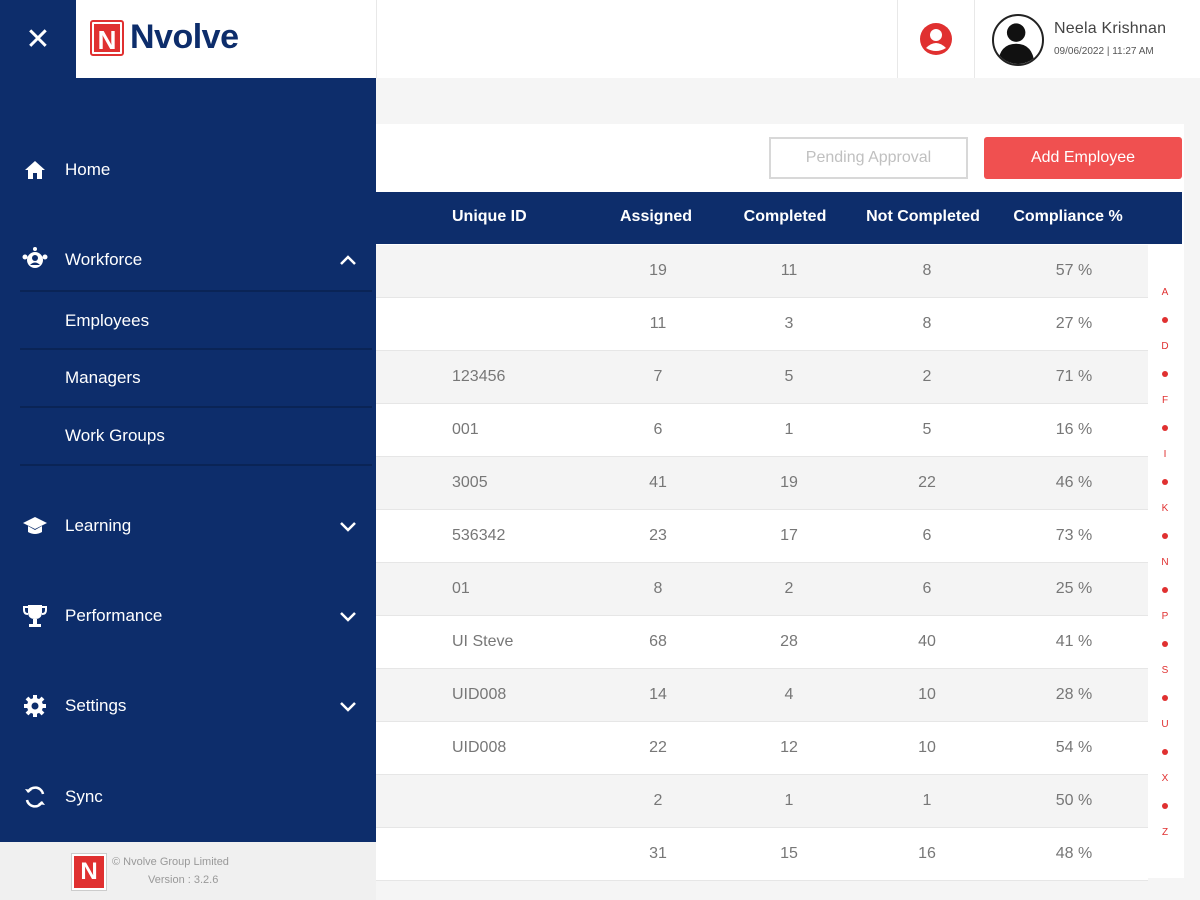 Image resolution: width=1200 pixels, height=900 pixels. What do you see at coordinates (1165, 724) in the screenshot?
I see `alpha-index-letter: U` at bounding box center [1165, 724].